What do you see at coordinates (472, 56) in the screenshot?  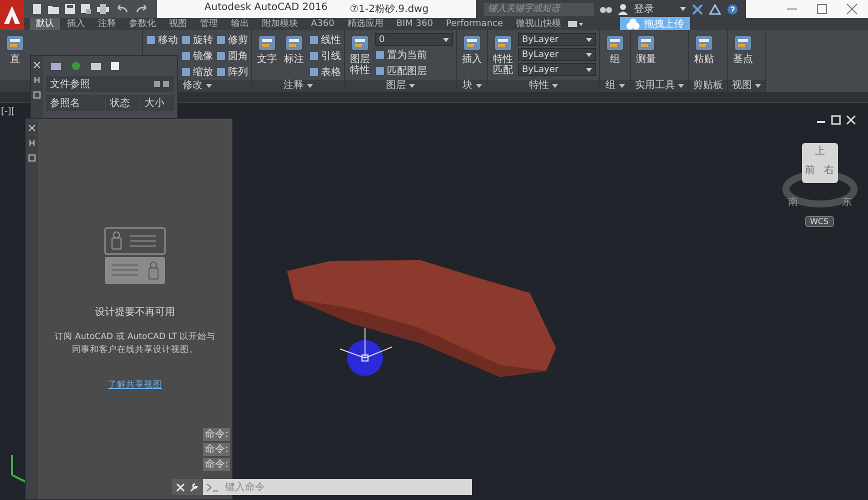 I see `ribbon-tool-button: 插入` at bounding box center [472, 56].